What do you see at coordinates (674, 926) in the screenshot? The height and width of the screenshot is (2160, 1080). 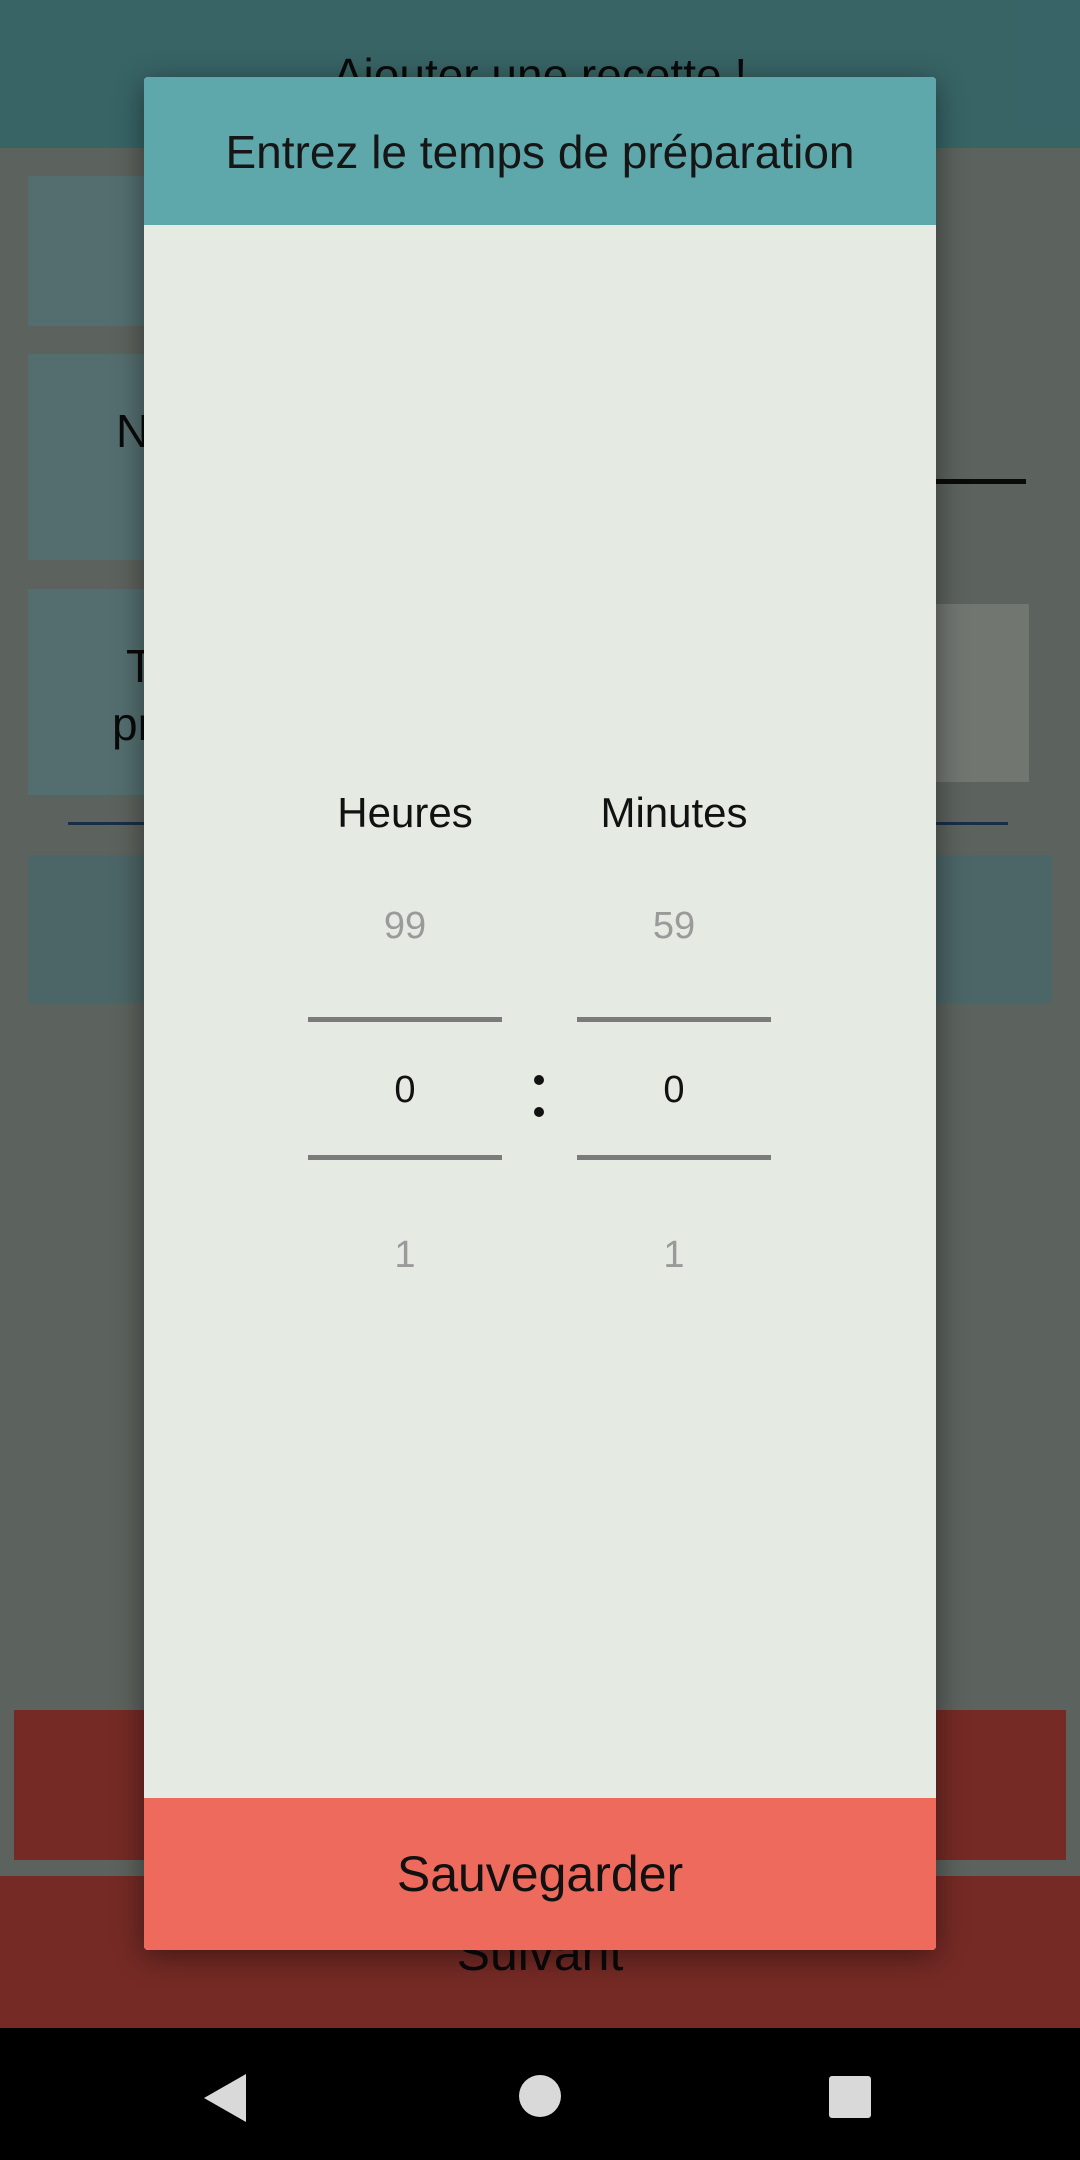 I see `minutes-prev-value: 59` at bounding box center [674, 926].